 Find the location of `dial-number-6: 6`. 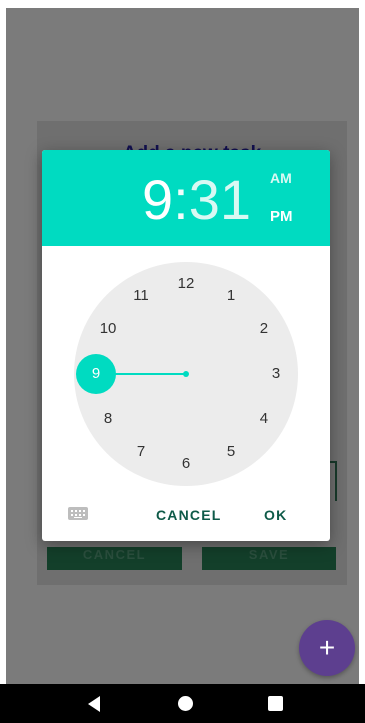

dial-number-6: 6 is located at coordinates (186, 464).